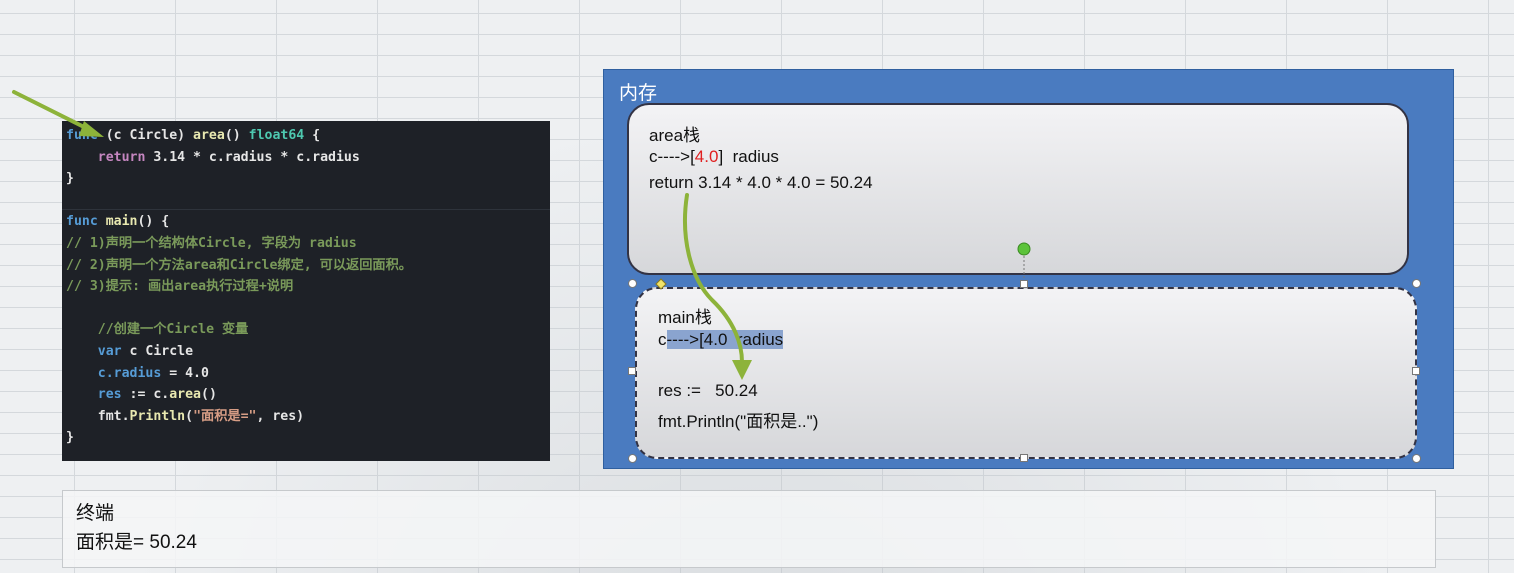 The height and width of the screenshot is (573, 1514). Describe the element at coordinates (662, 339) in the screenshot. I see `main-c-prefix: c` at that location.